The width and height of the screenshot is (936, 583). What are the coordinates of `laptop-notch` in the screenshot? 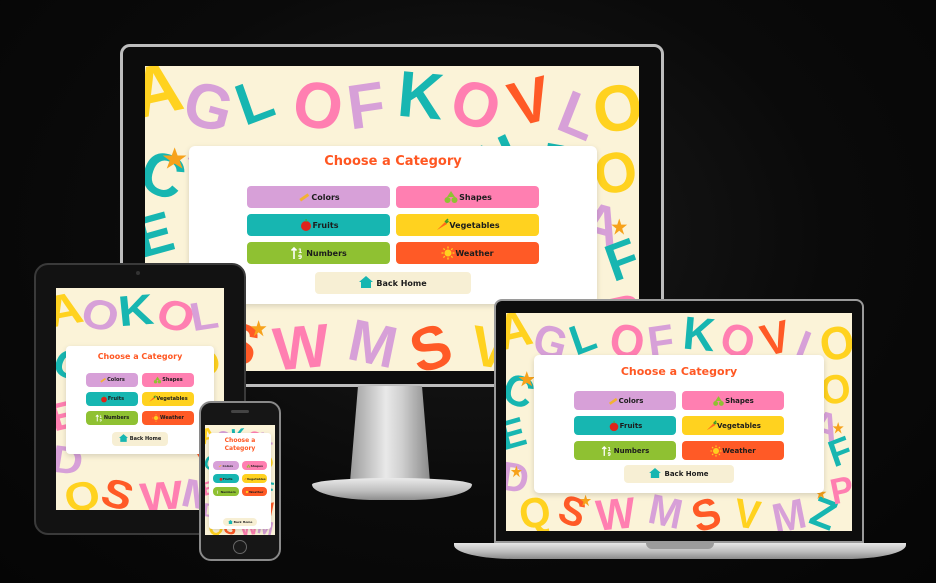 It's located at (680, 546).